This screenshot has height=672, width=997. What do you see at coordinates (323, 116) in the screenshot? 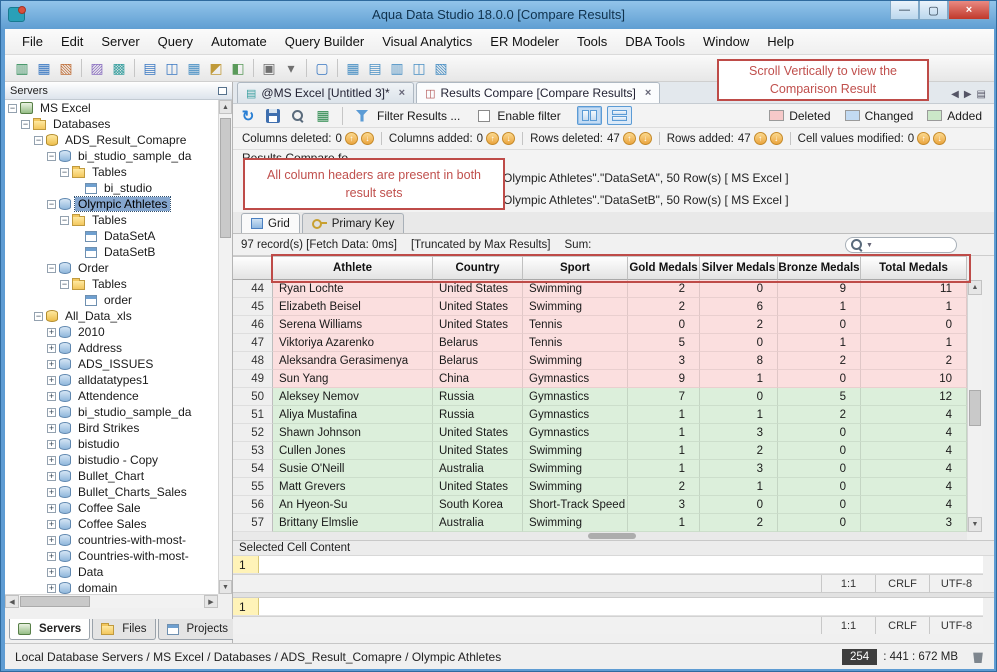
I see `export-excel-icon: ▦` at bounding box center [323, 116].